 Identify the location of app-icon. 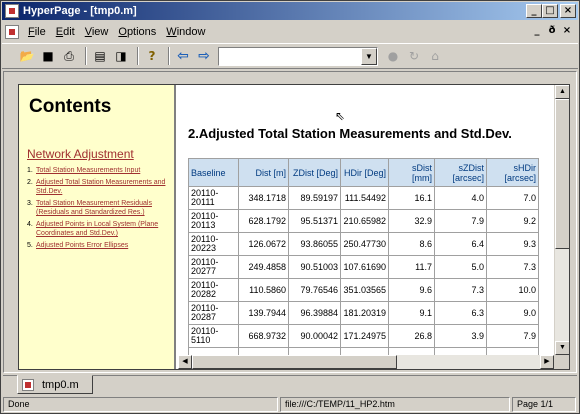
(12, 11).